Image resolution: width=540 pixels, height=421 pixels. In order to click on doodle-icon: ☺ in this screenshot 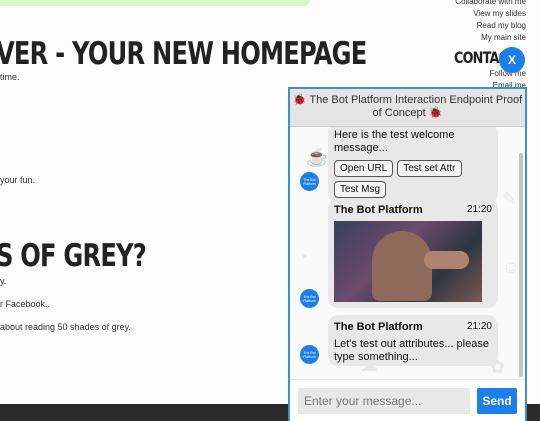, I will do `click(511, 267)`.